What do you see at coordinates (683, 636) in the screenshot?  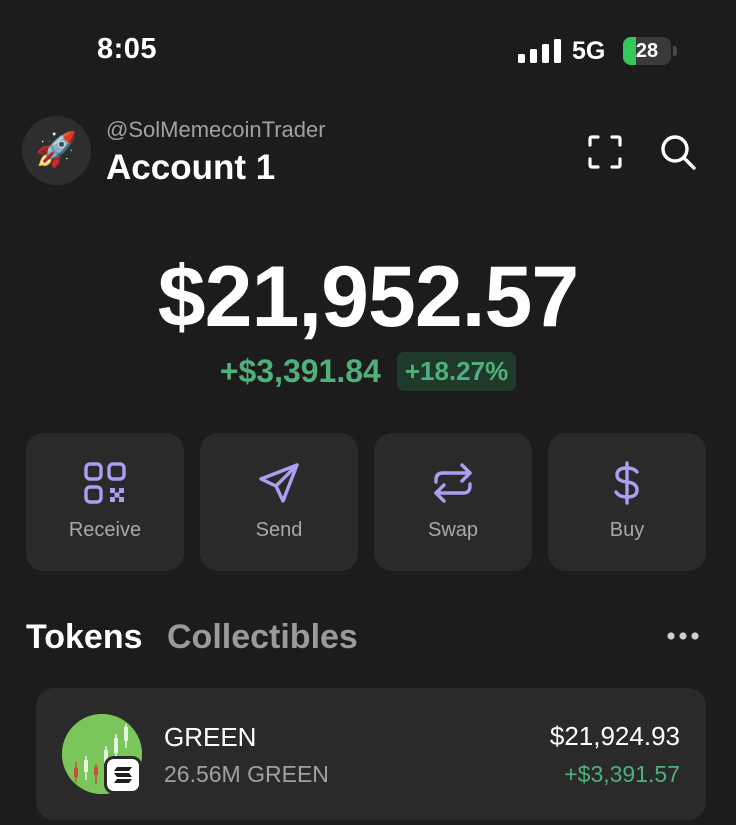 I see `more-options-icon` at bounding box center [683, 636].